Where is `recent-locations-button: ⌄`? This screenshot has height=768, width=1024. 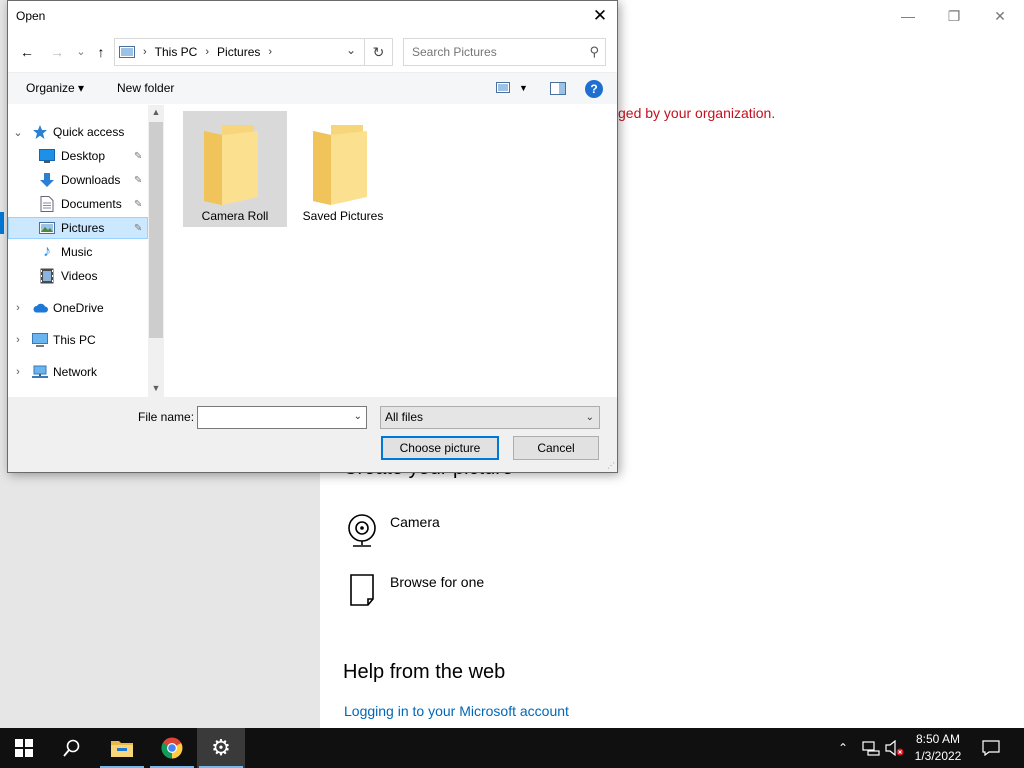 recent-locations-button: ⌄ is located at coordinates (81, 52).